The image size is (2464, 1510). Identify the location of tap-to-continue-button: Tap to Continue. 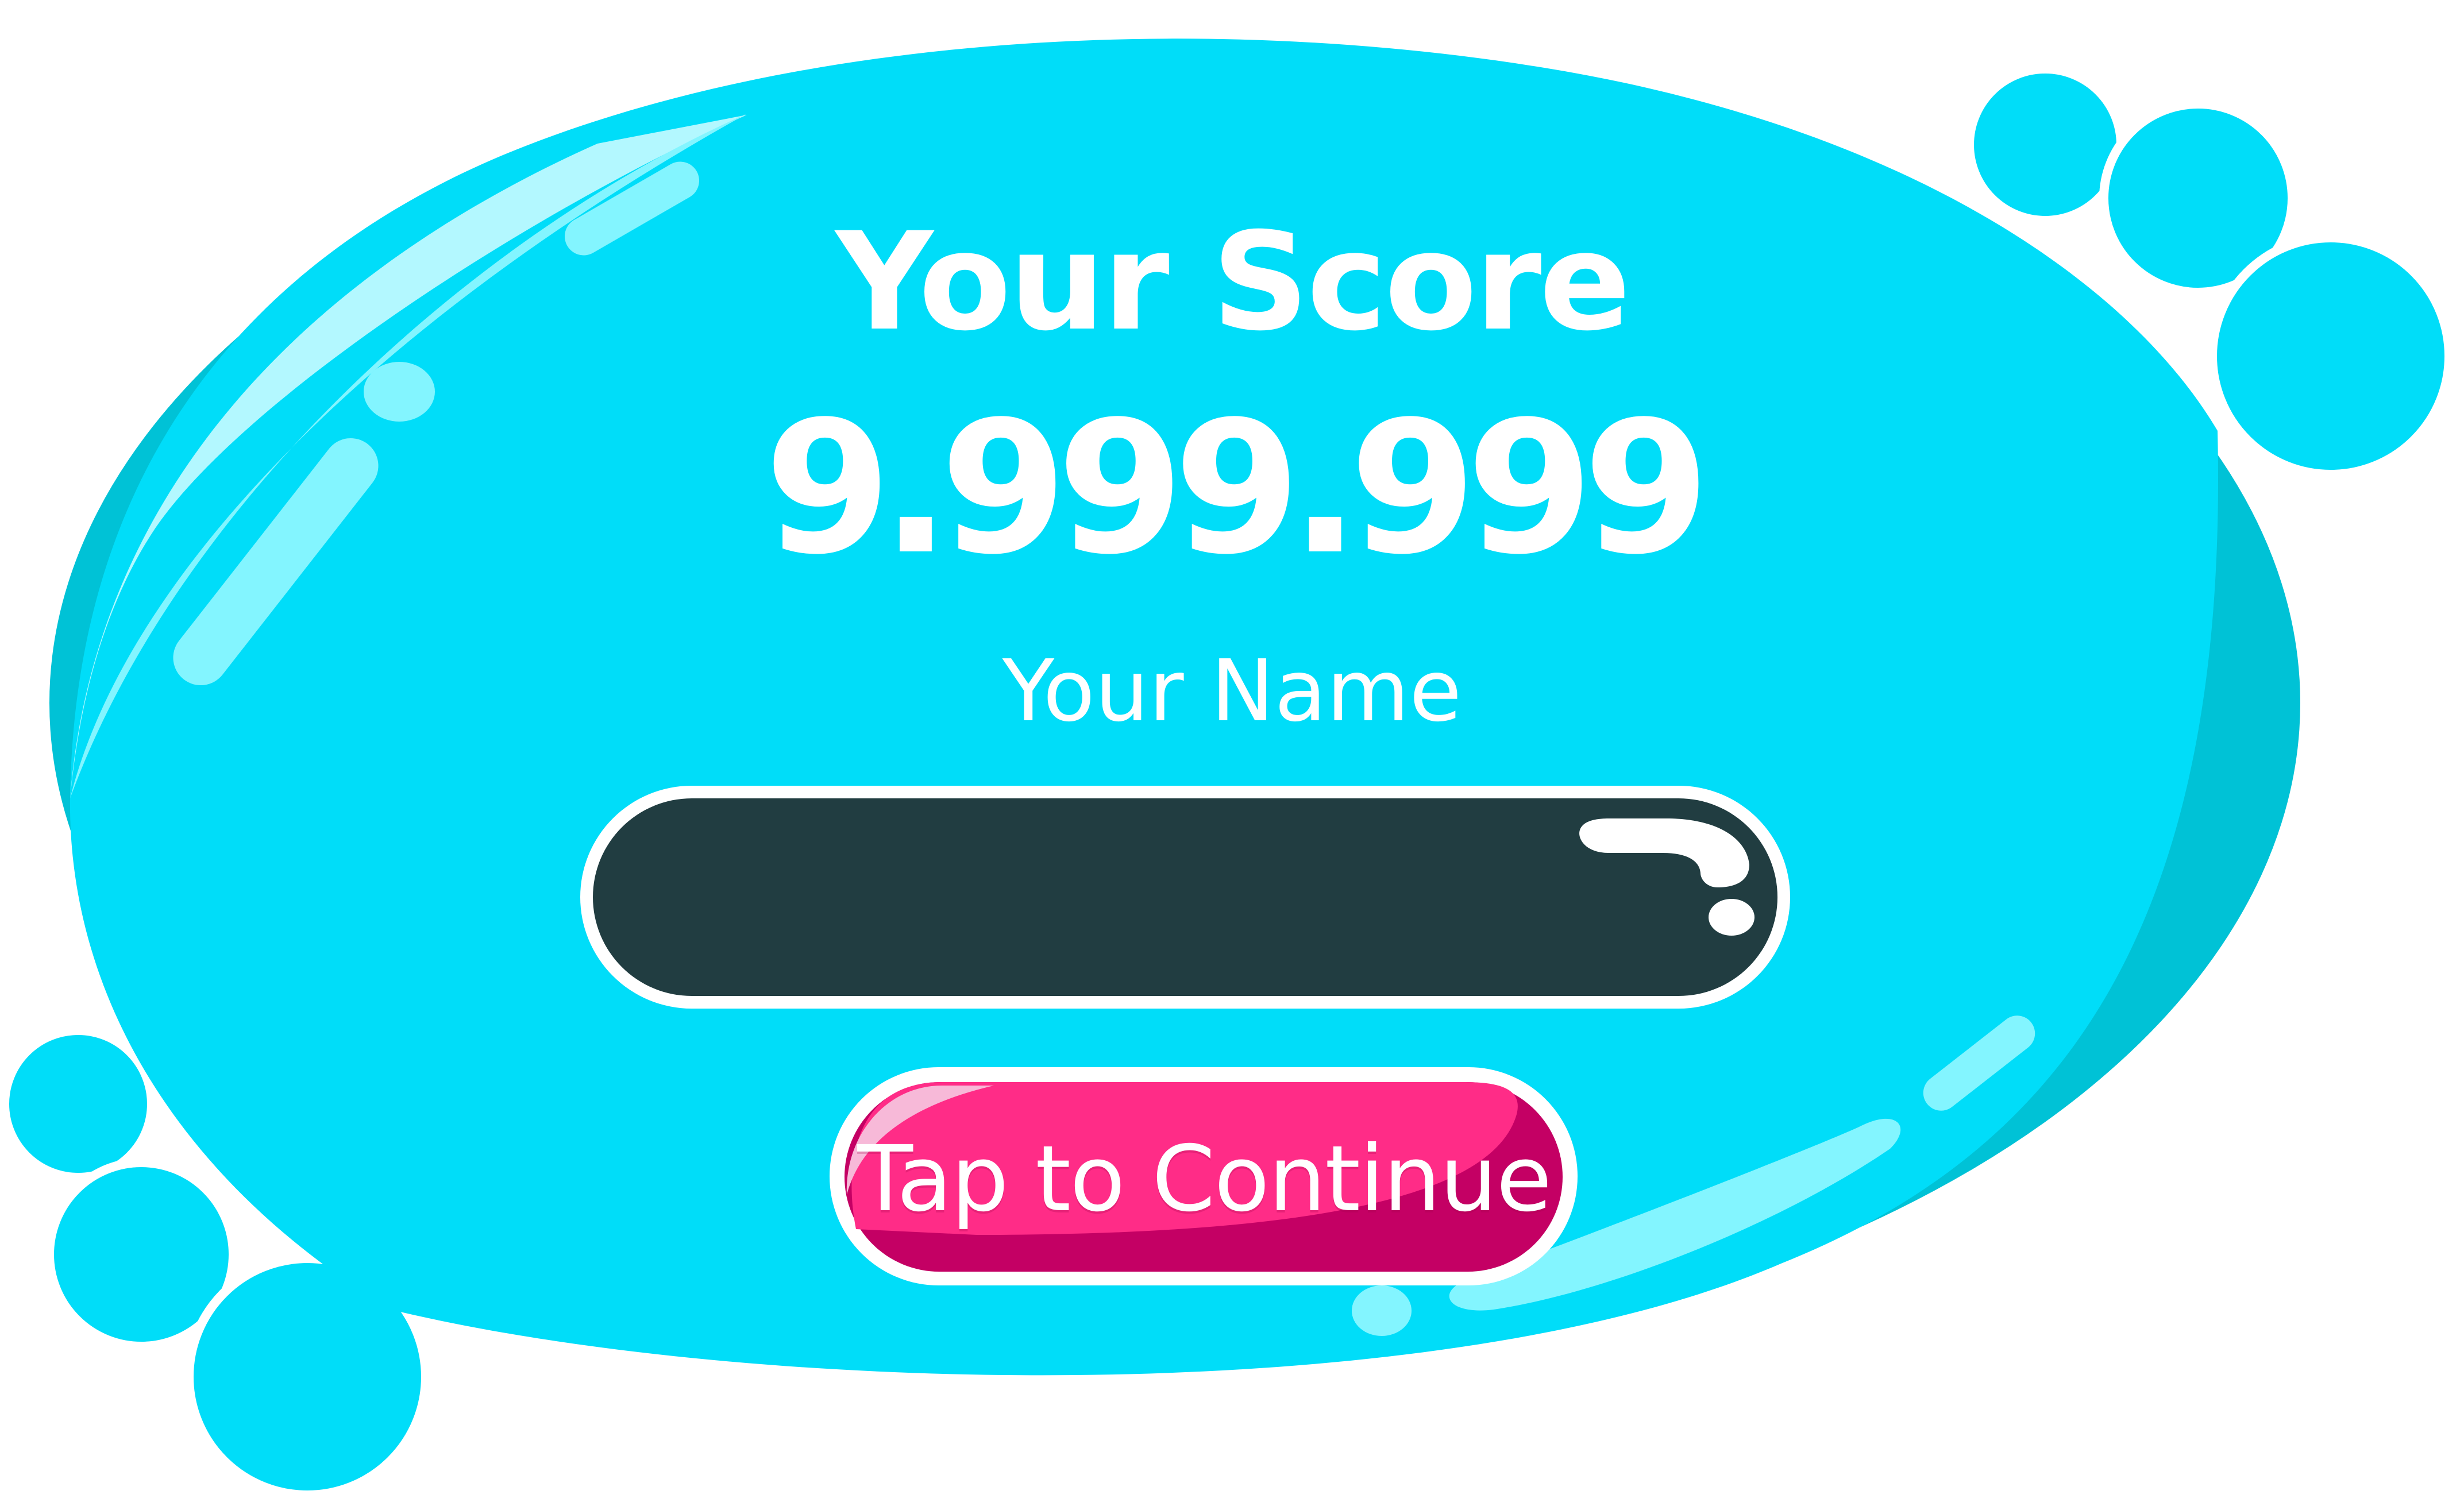
(1204, 1179).